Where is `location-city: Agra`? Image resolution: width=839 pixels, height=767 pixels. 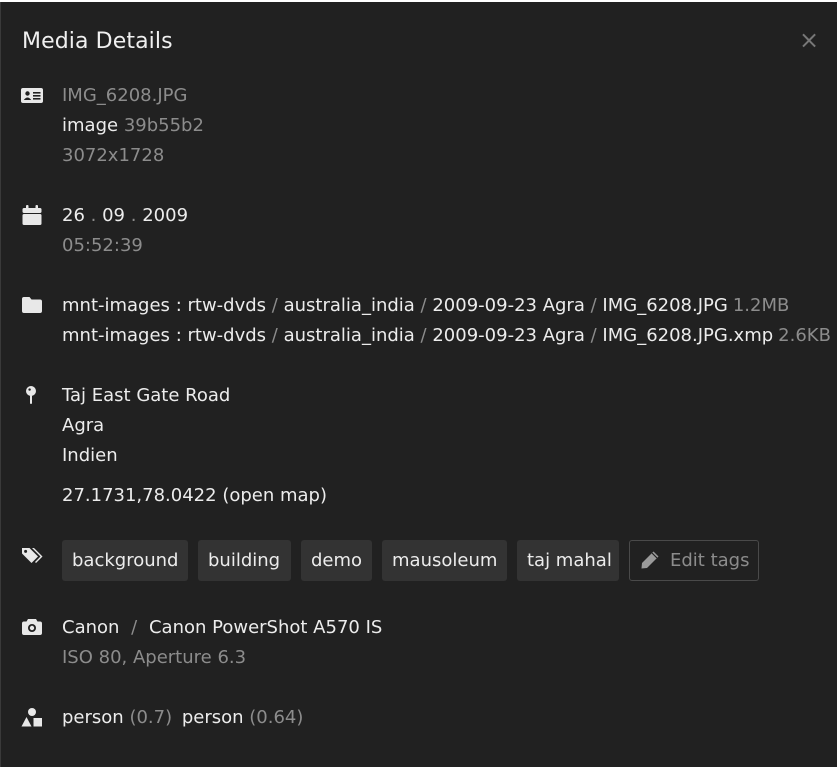 location-city: Agra is located at coordinates (83, 425).